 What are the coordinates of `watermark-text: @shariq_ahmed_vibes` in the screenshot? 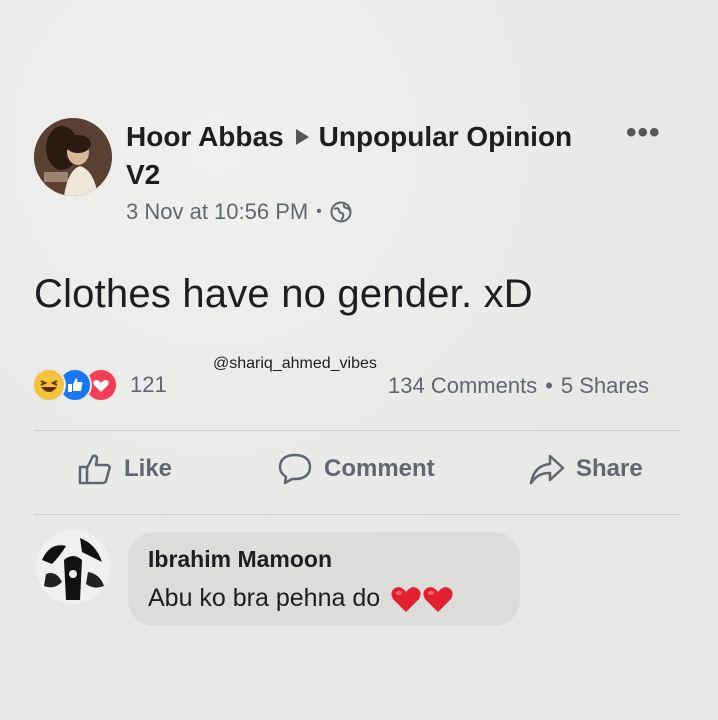 It's located at (295, 363).